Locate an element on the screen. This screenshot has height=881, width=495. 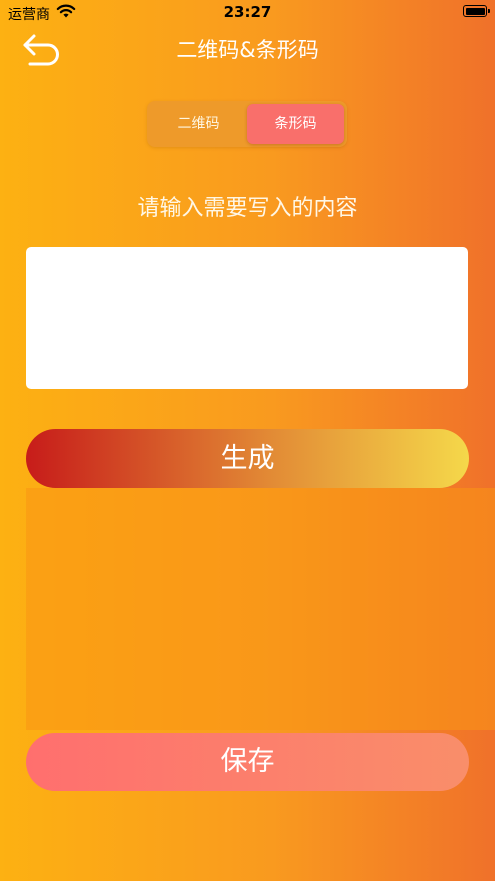
tab-qrcode: 二维码 is located at coordinates (198, 124).